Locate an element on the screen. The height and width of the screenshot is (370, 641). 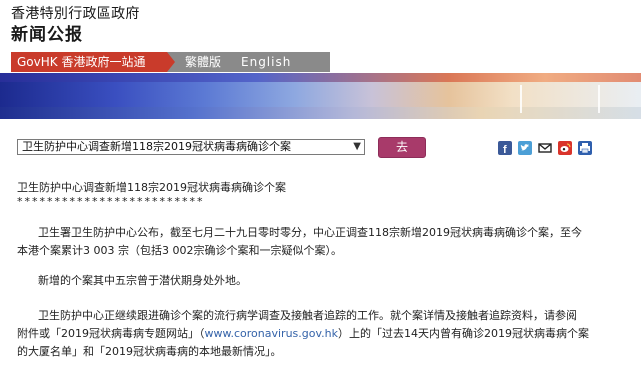
paragraph-1-line-2: 本港个案累计3 003 宗（包括3 002宗确诊个案和一宗疑似个案）。 is located at coordinates (179, 250).